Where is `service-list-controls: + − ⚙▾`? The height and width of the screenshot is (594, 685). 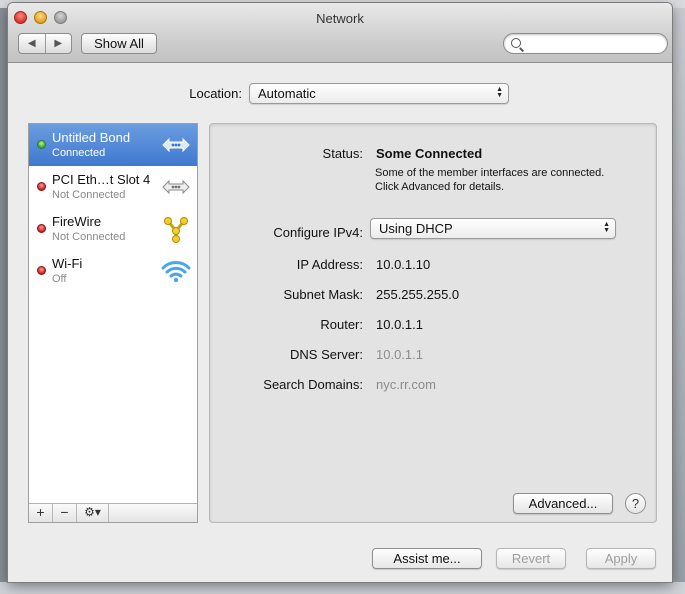 service-list-controls: + − ⚙▾ is located at coordinates (113, 512).